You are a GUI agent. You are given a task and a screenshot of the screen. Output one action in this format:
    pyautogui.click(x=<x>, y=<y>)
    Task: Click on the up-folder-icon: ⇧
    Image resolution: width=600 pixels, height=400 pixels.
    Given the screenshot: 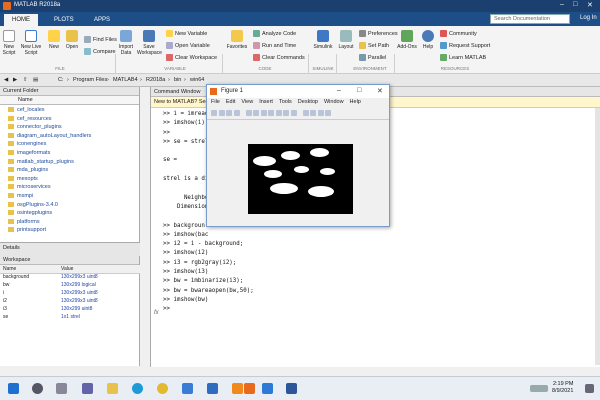 What is the action you would take?
    pyautogui.click(x=25, y=80)
    